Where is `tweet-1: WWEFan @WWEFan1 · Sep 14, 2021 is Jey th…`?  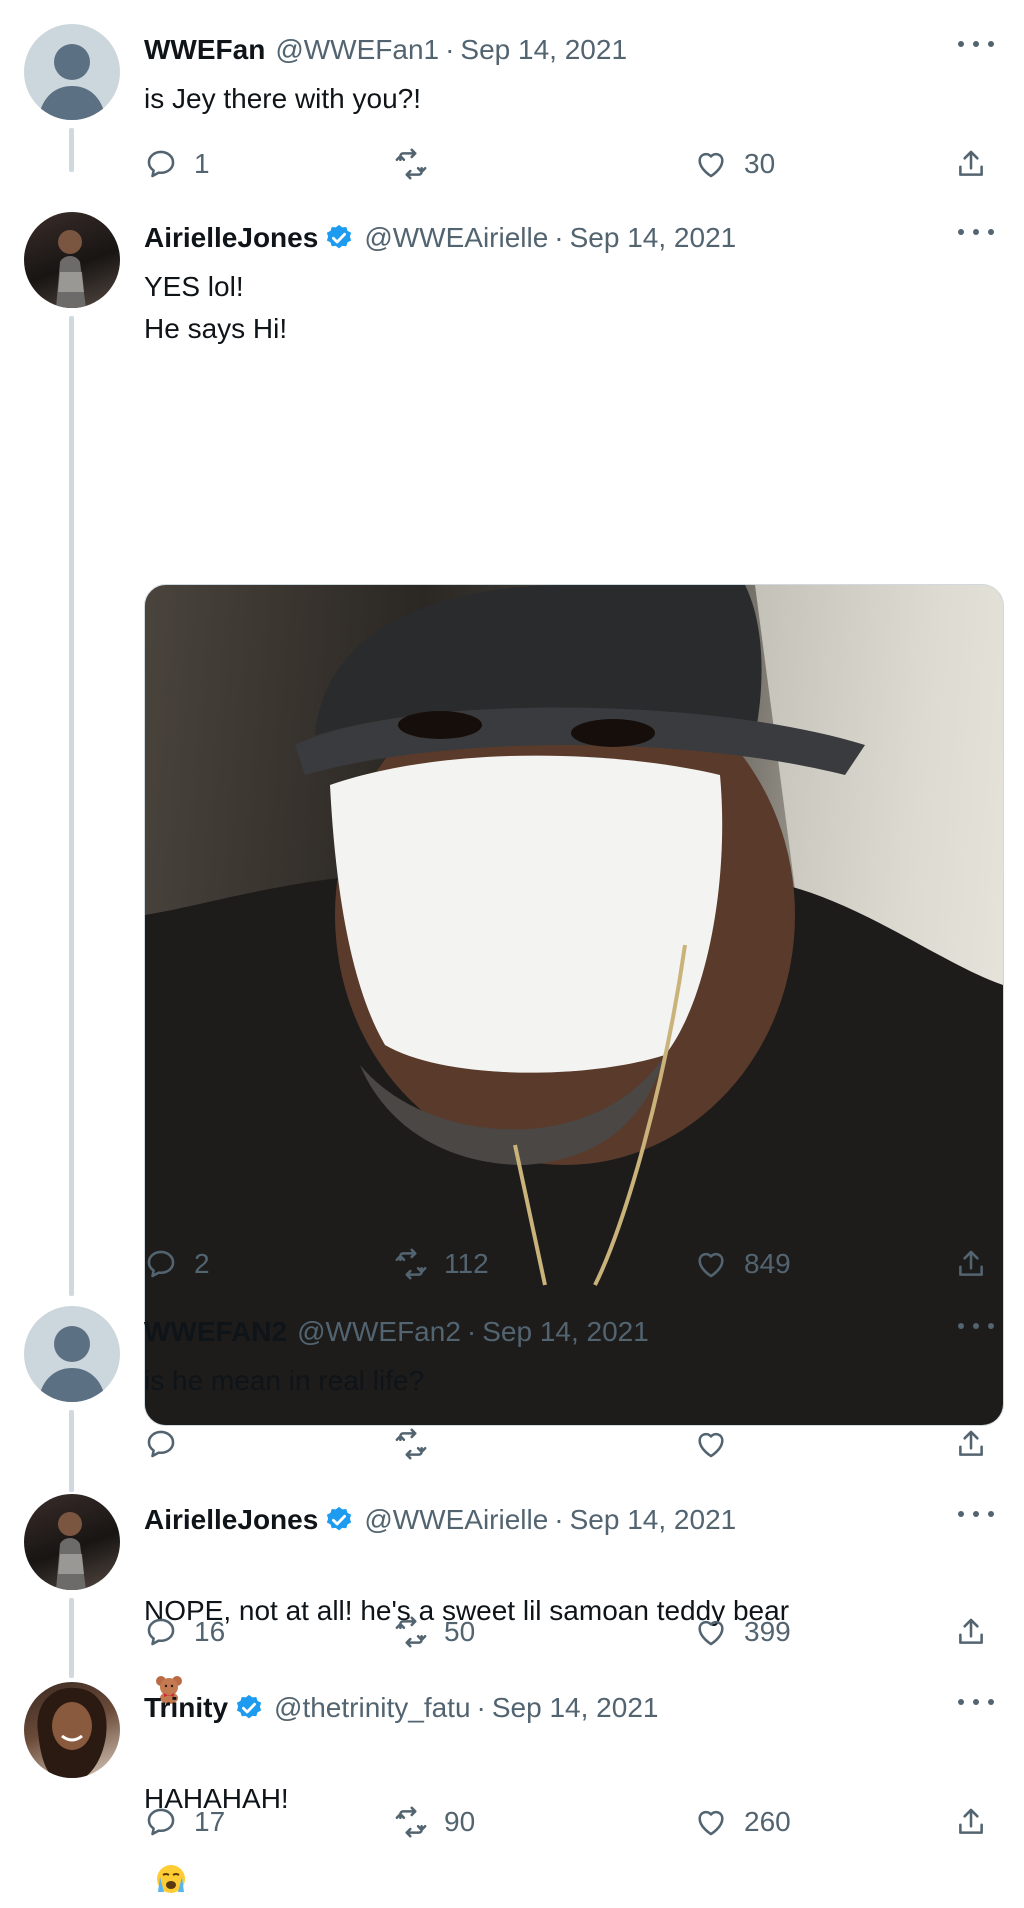 tweet-1: WWEFan @WWEFan1 · Sep 14, 2021 is Jey th… is located at coordinates (512, 104).